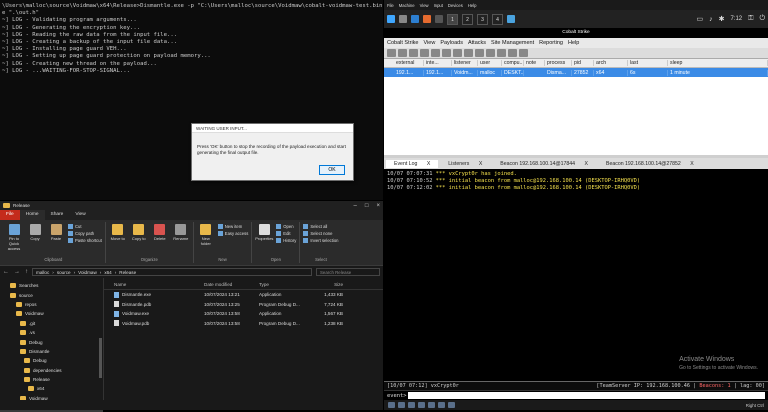 The height and width of the screenshot is (412, 768). I want to click on bell-icon: ♪, so click(711, 19).